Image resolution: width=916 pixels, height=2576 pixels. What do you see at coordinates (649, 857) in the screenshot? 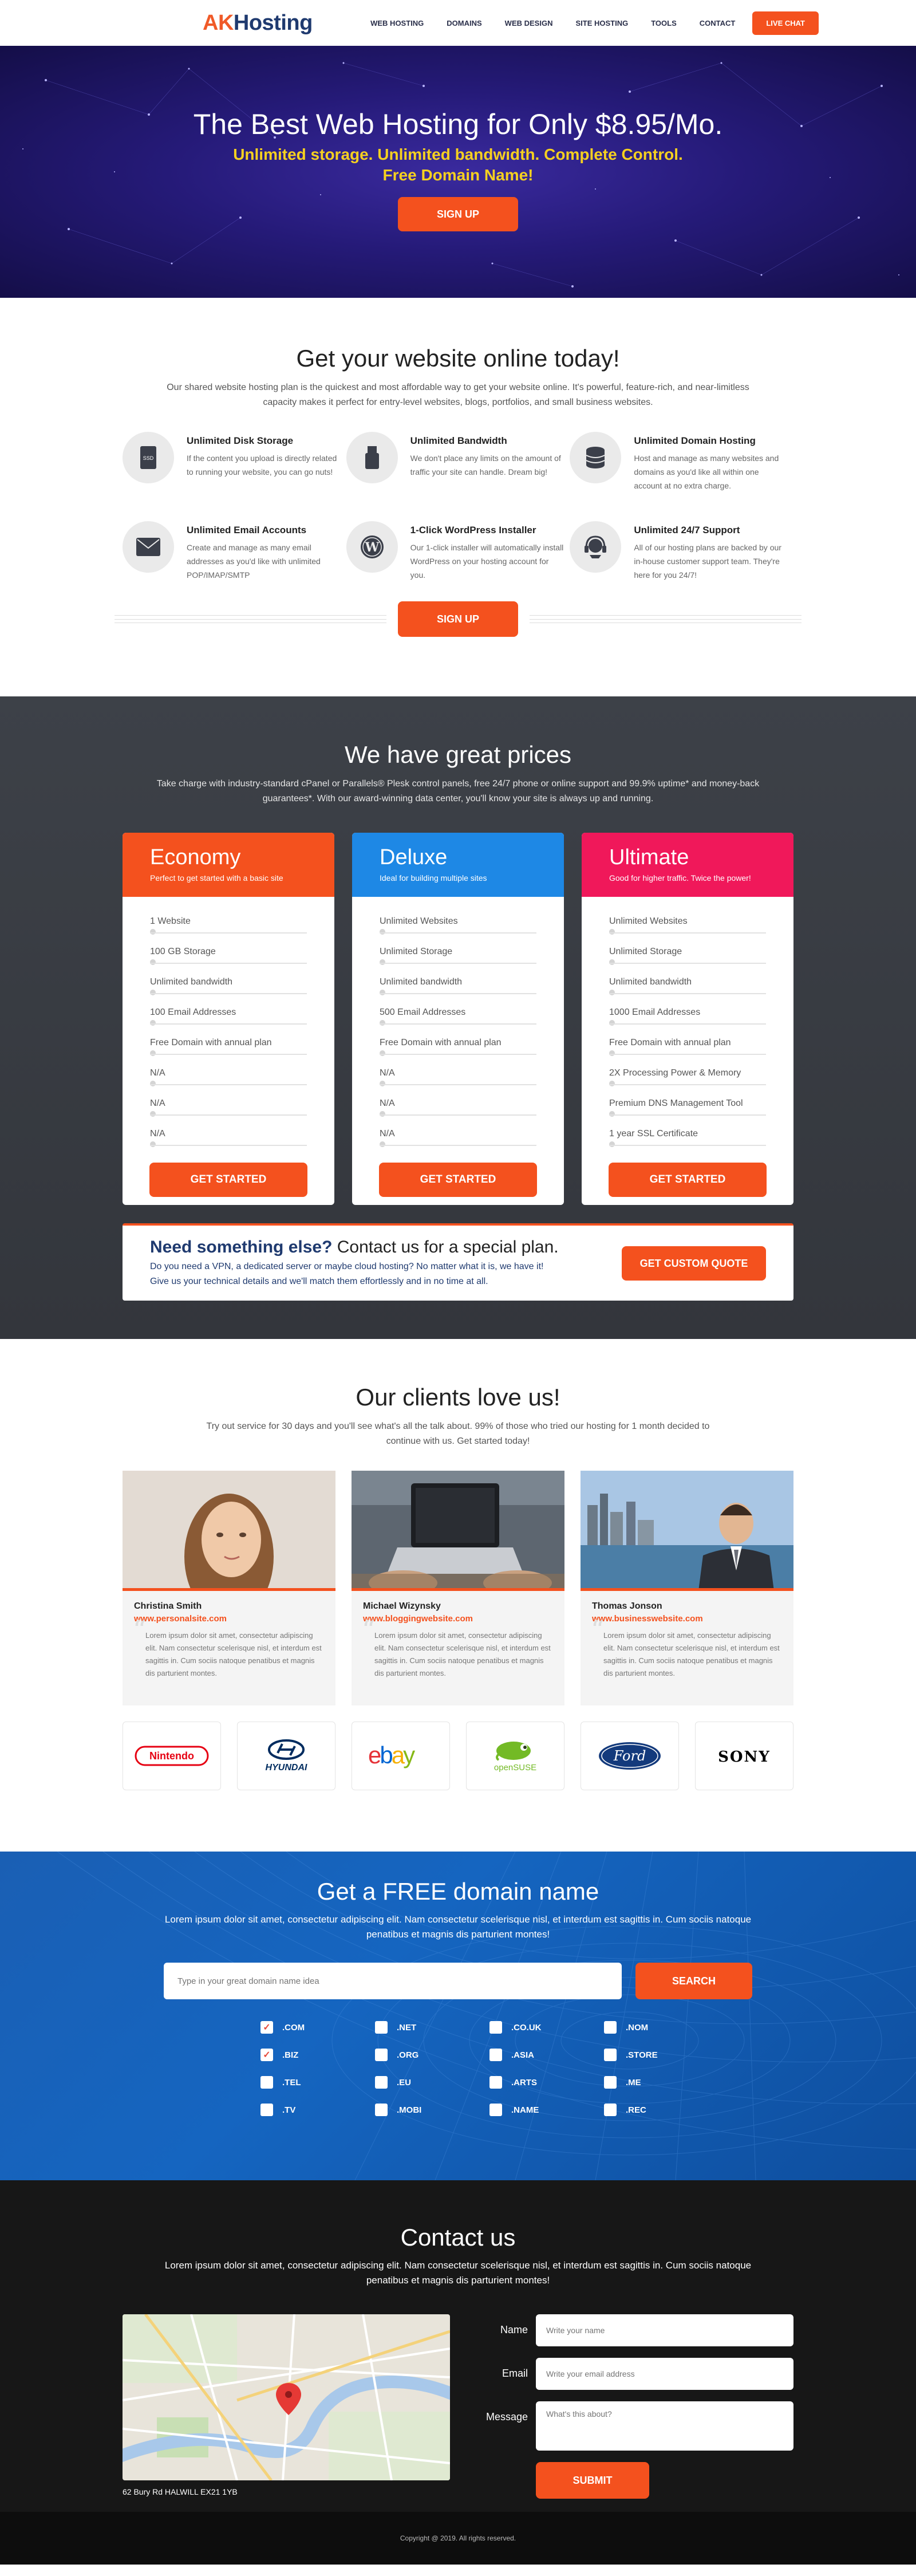
I see `plan-name: Ultimate` at bounding box center [649, 857].